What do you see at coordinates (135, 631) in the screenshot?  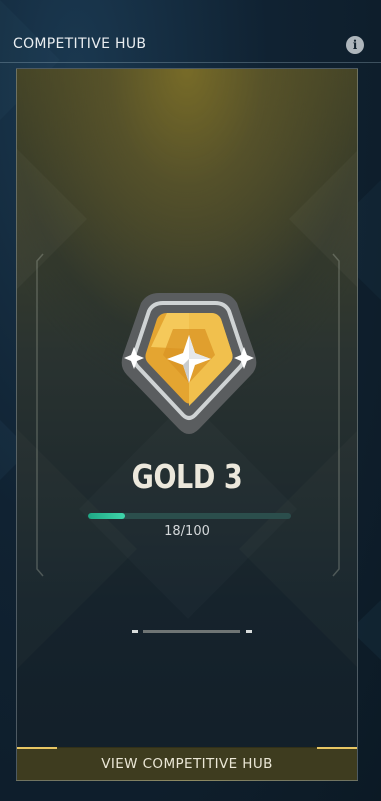 I see `pager-dot-prev` at bounding box center [135, 631].